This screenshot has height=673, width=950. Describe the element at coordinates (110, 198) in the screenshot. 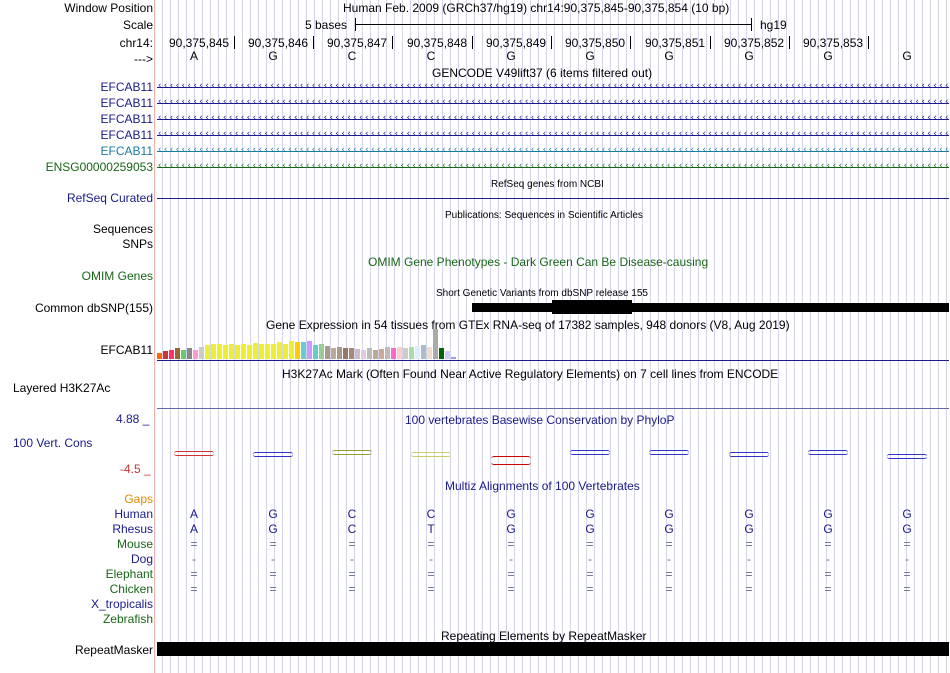

I see `refseq-label: RefSeq Curated` at that location.